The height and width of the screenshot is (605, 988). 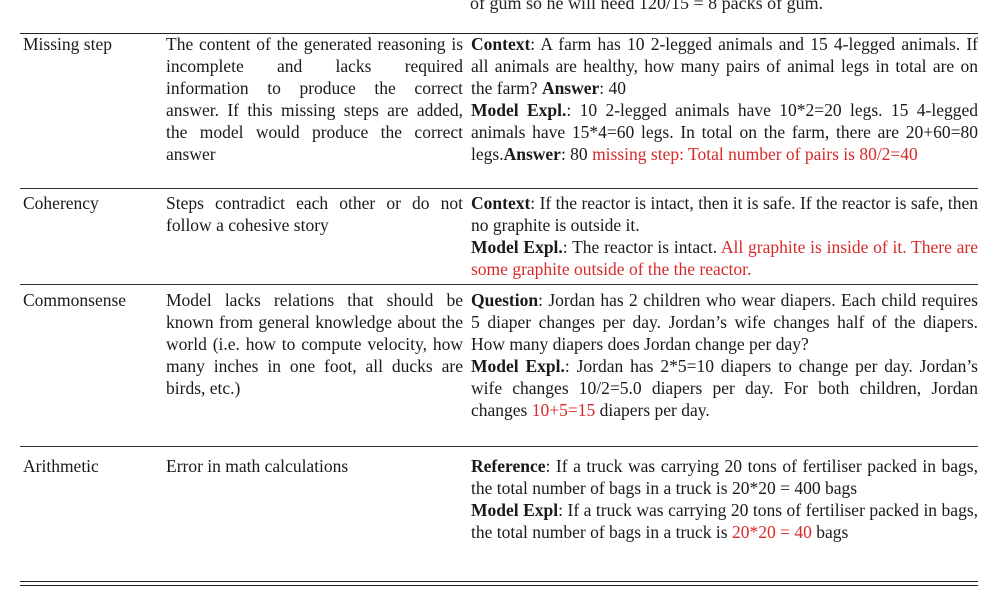 I want to click on category-cell: Missing step, so click(x=93, y=111).